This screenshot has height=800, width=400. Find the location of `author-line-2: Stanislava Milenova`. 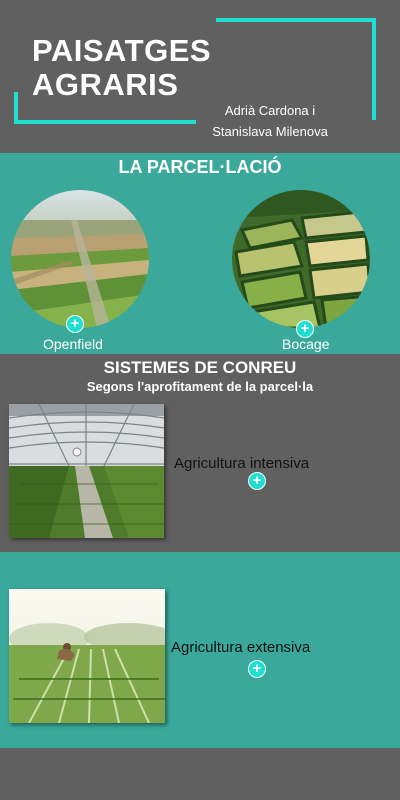

author-line-2: Stanislava Milenova is located at coordinates (270, 131).